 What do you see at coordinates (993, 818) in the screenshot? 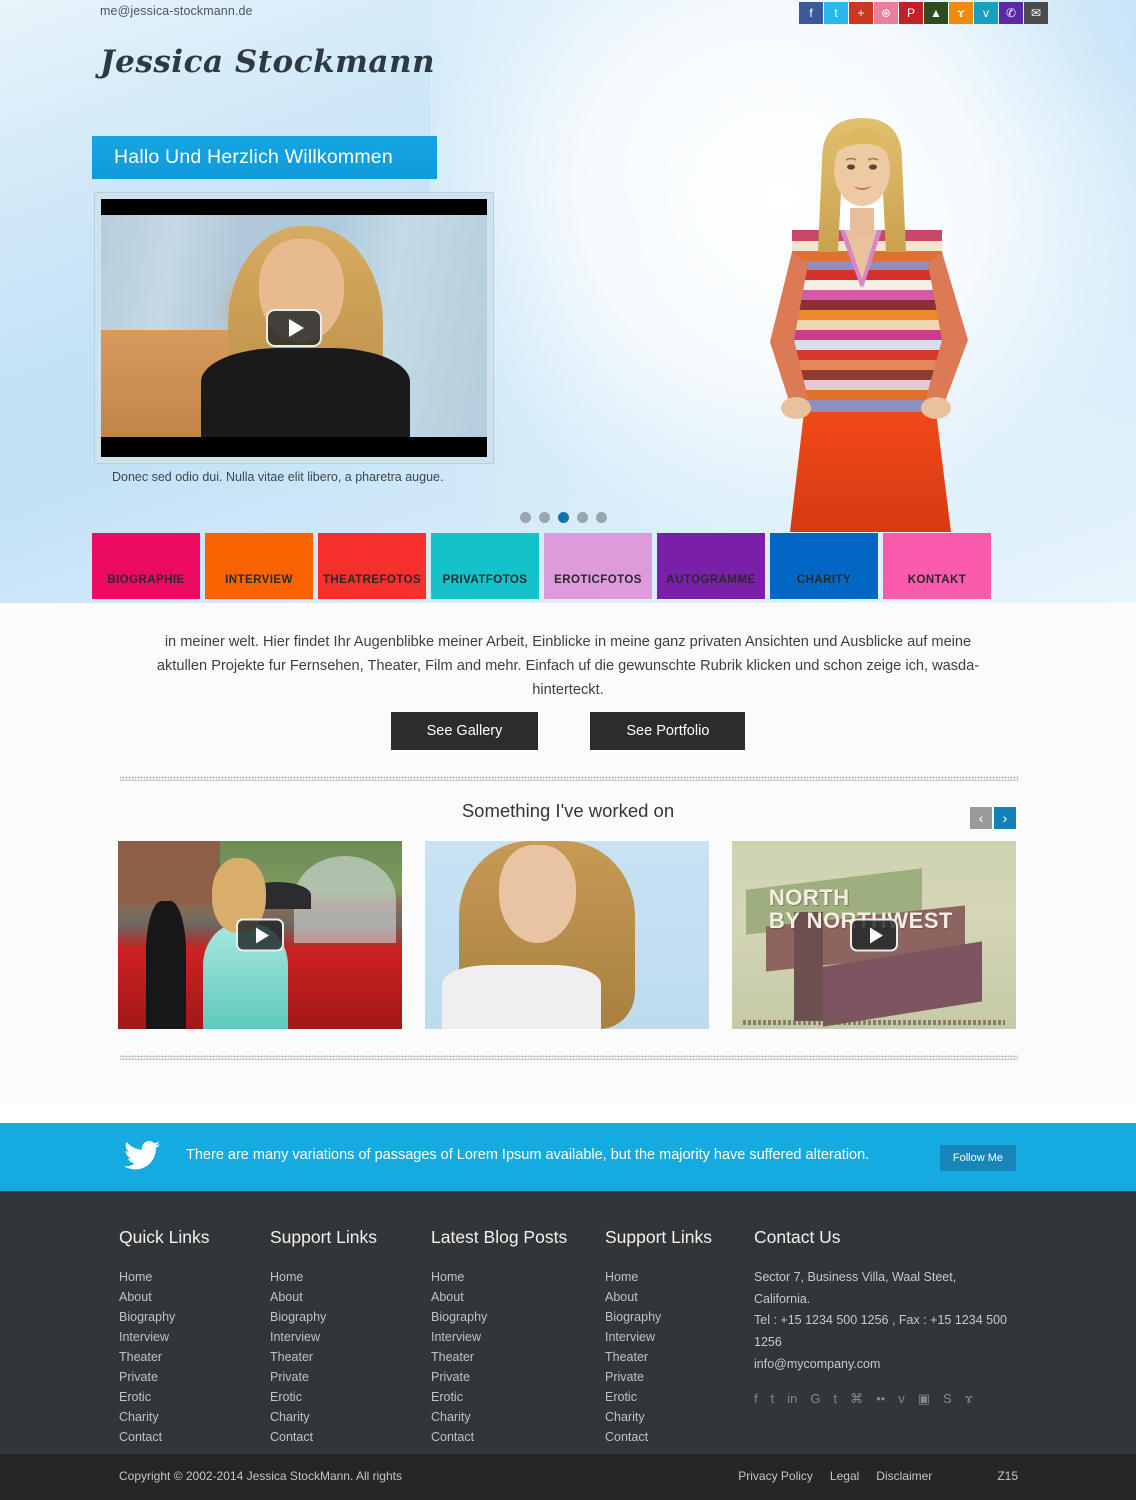
I see `portfolio-carousel-arrows: ‹ ›` at bounding box center [993, 818].